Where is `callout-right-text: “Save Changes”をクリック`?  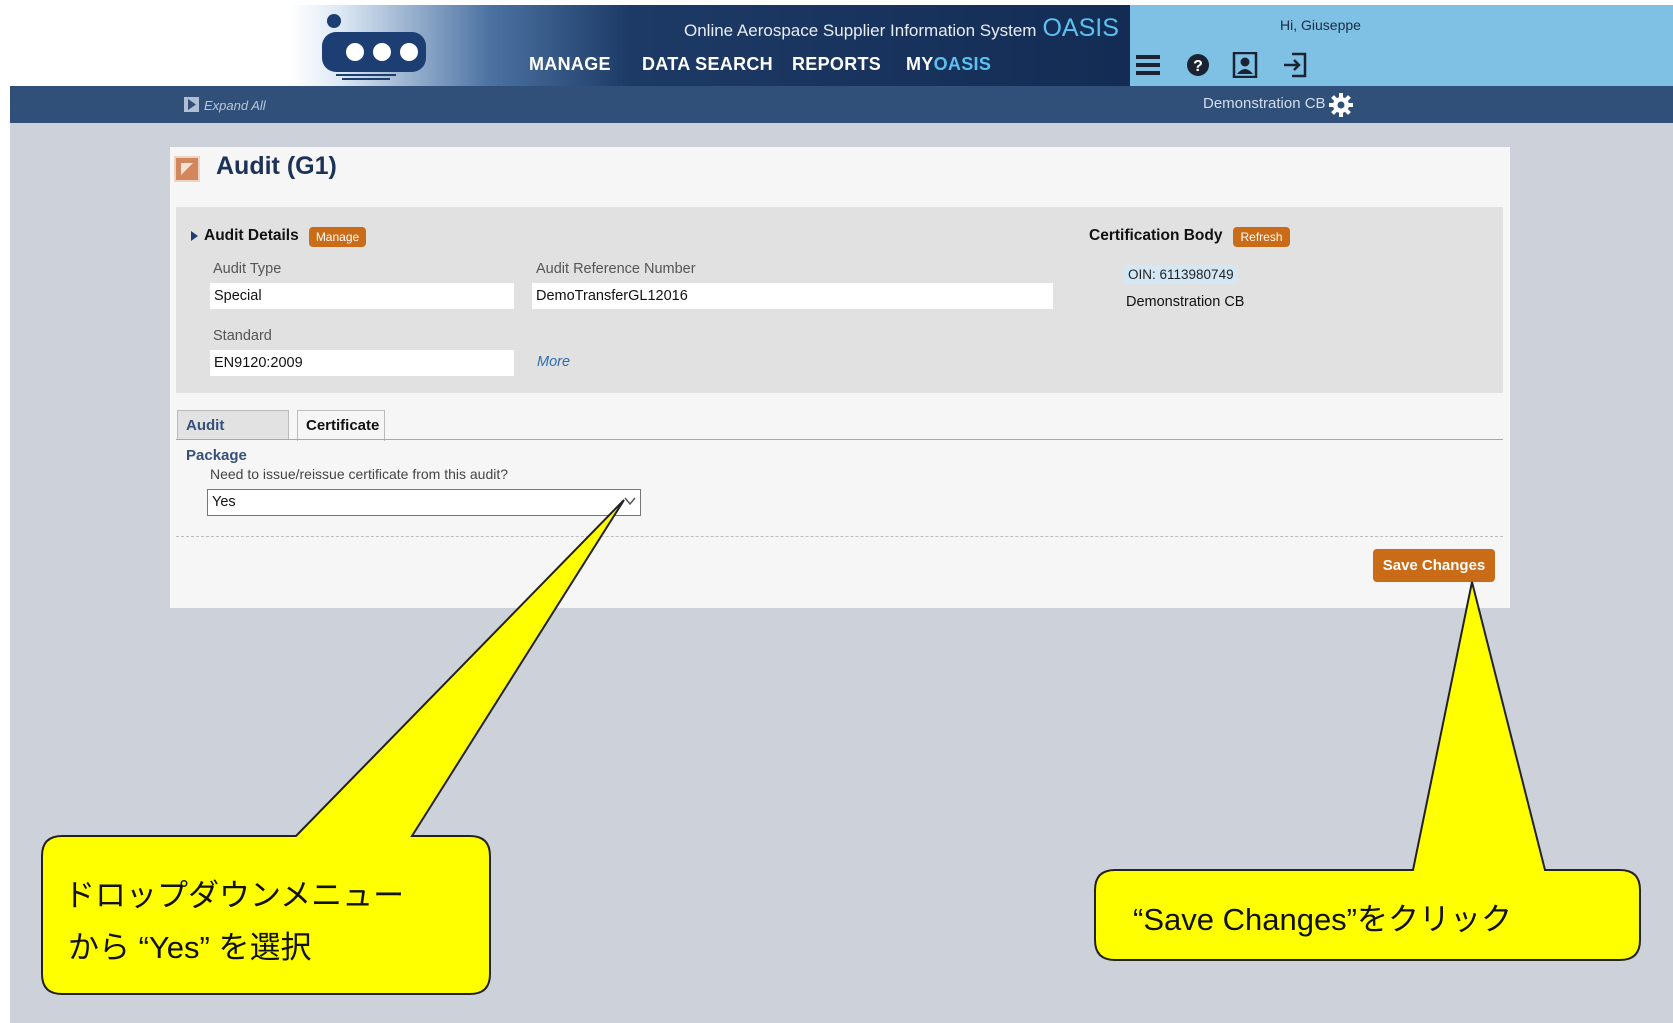 callout-right-text: “Save Changes”をクリック is located at coordinates (1323, 919).